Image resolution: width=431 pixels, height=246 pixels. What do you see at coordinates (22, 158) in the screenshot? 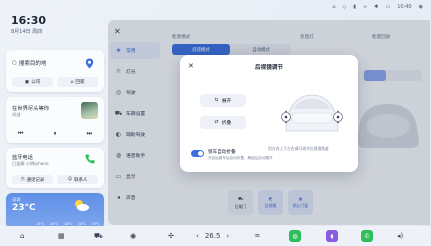
I see `bt-phone-title: 蓝牙电话` at bounding box center [22, 158].